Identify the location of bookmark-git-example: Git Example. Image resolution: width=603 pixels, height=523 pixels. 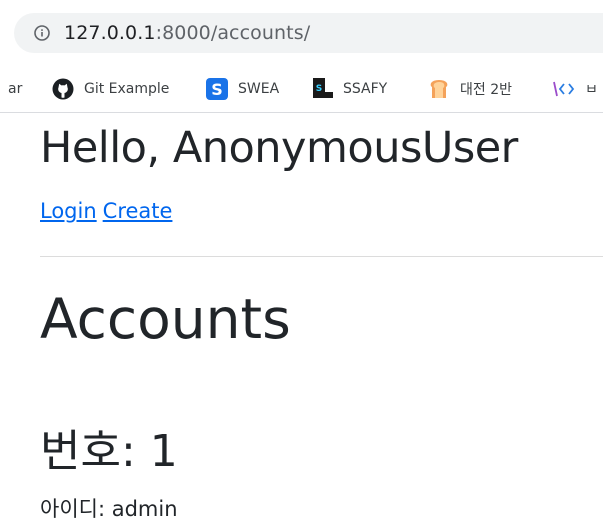
(110, 89).